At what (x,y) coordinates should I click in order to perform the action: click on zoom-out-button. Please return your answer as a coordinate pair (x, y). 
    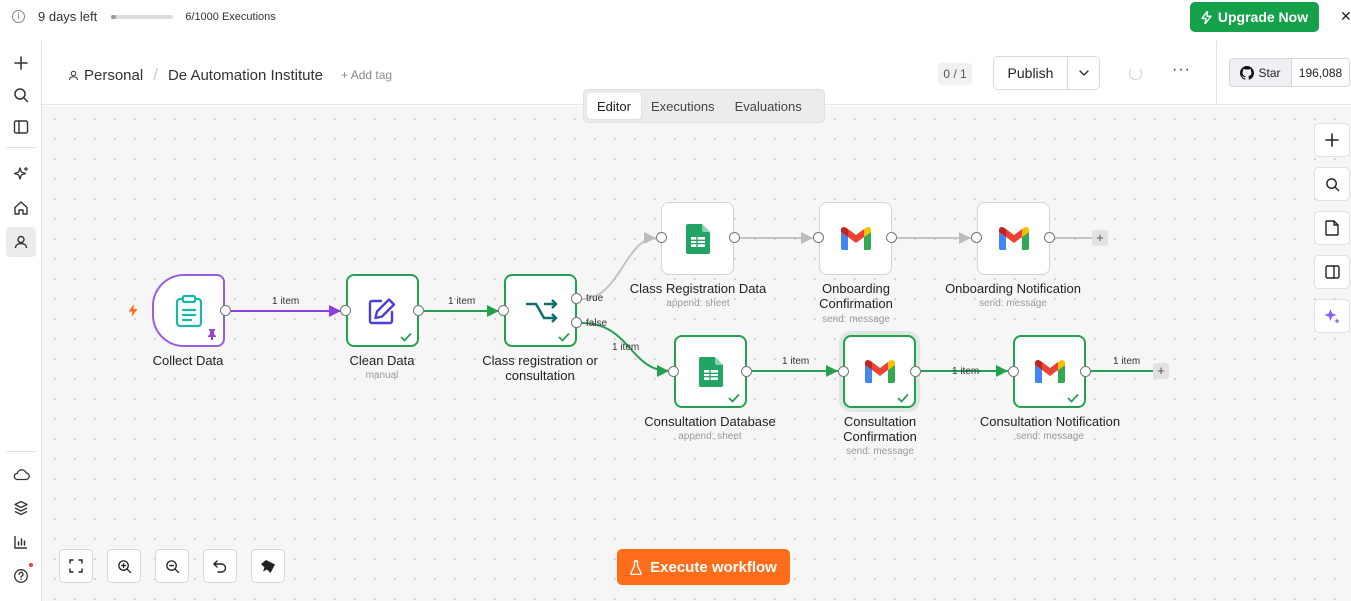
    Looking at the image, I should click on (172, 566).